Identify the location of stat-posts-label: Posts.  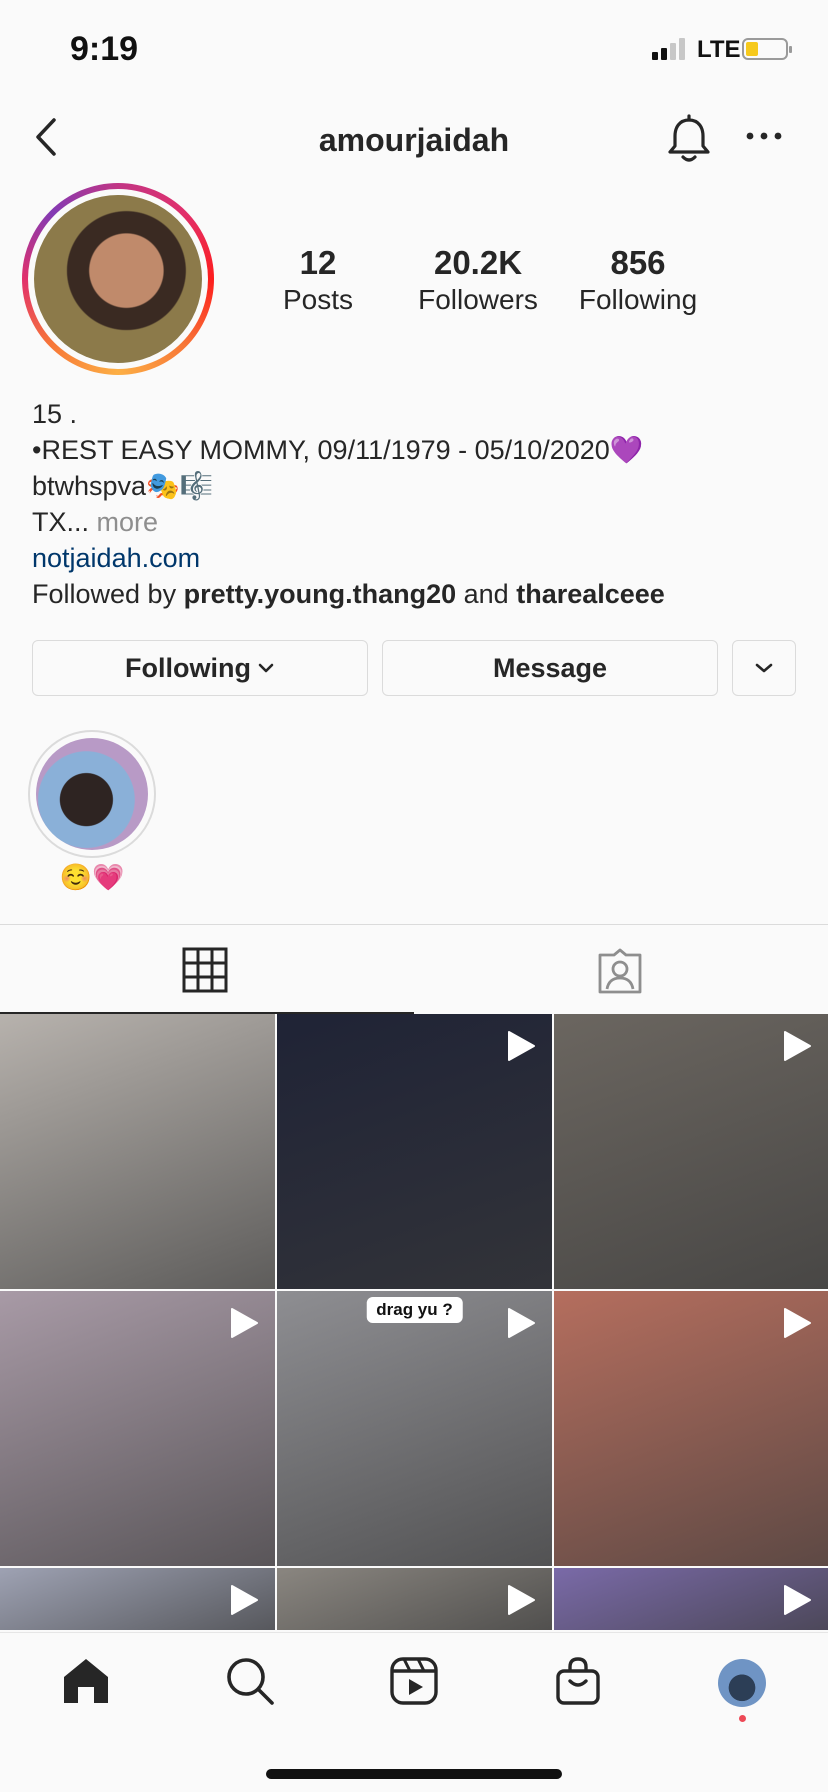
(318, 299).